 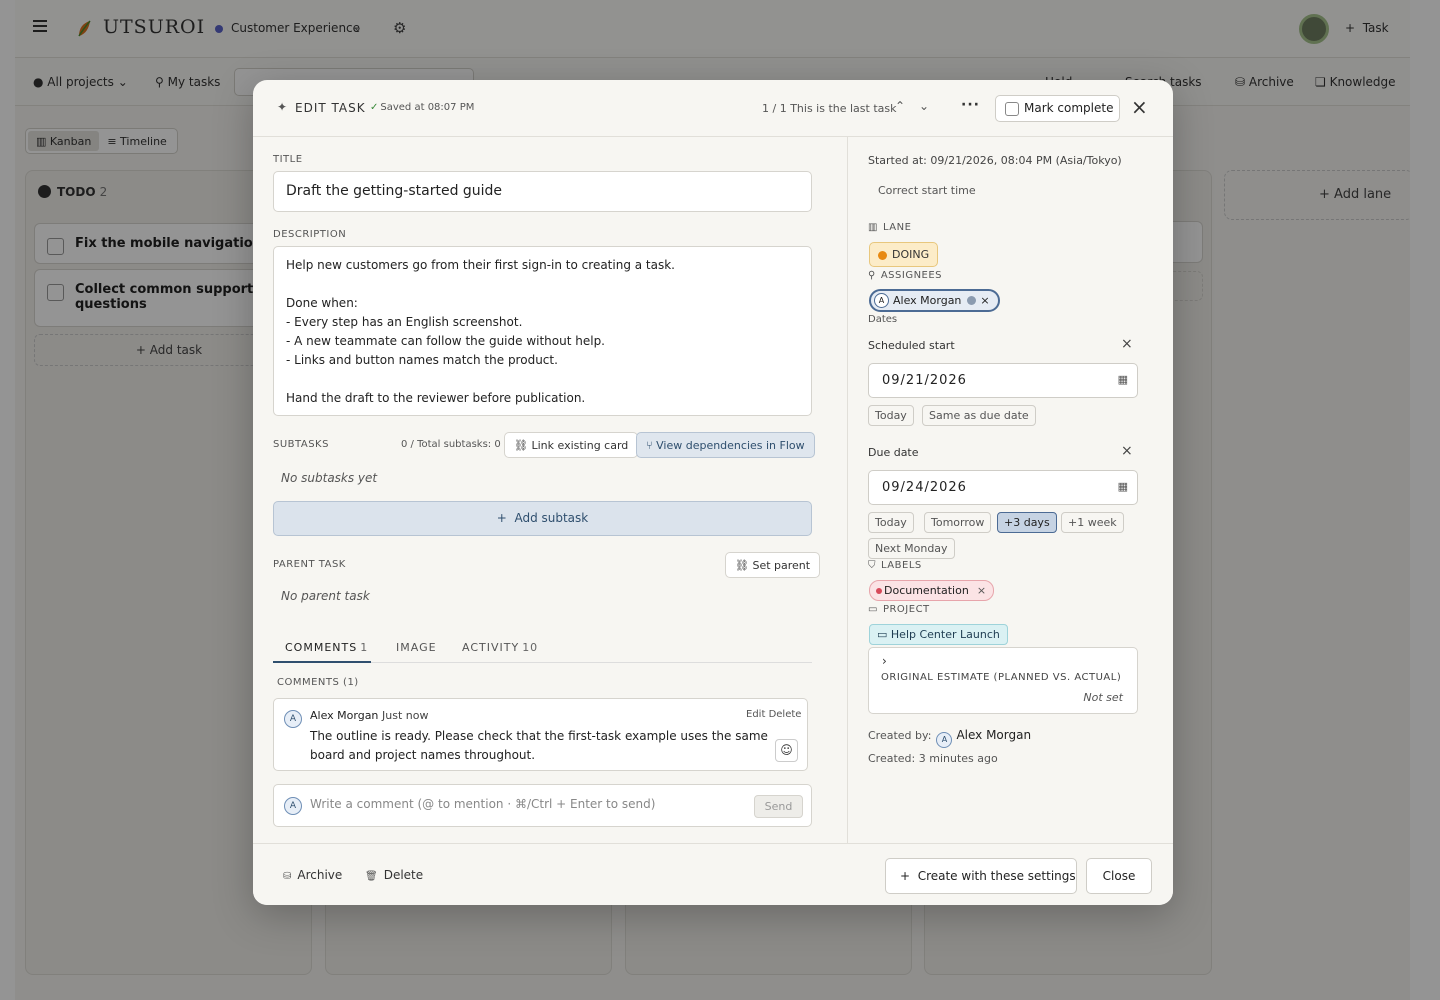 I want to click on check-icon: ✓, so click(x=374, y=107).